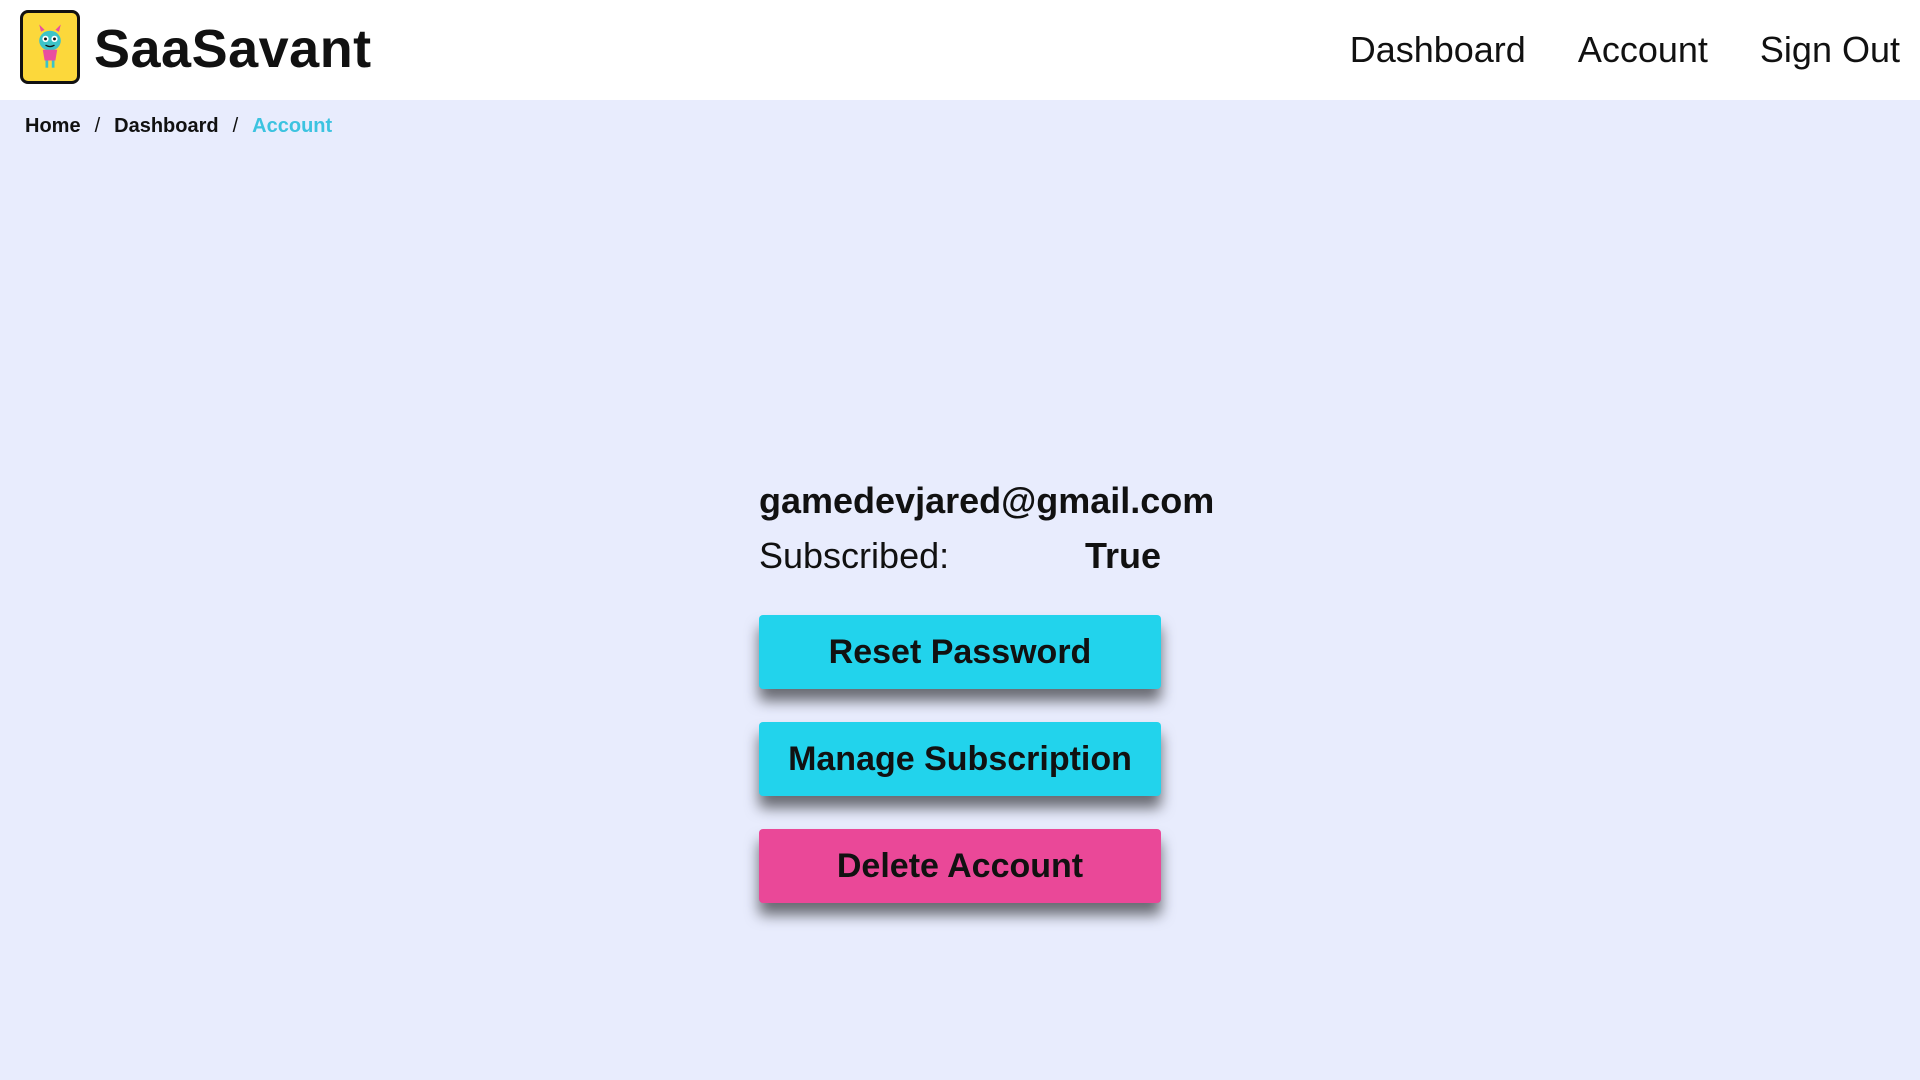 Image resolution: width=1920 pixels, height=1080 pixels. What do you see at coordinates (960, 556) in the screenshot?
I see `subscription-status: Subscribed: True` at bounding box center [960, 556].